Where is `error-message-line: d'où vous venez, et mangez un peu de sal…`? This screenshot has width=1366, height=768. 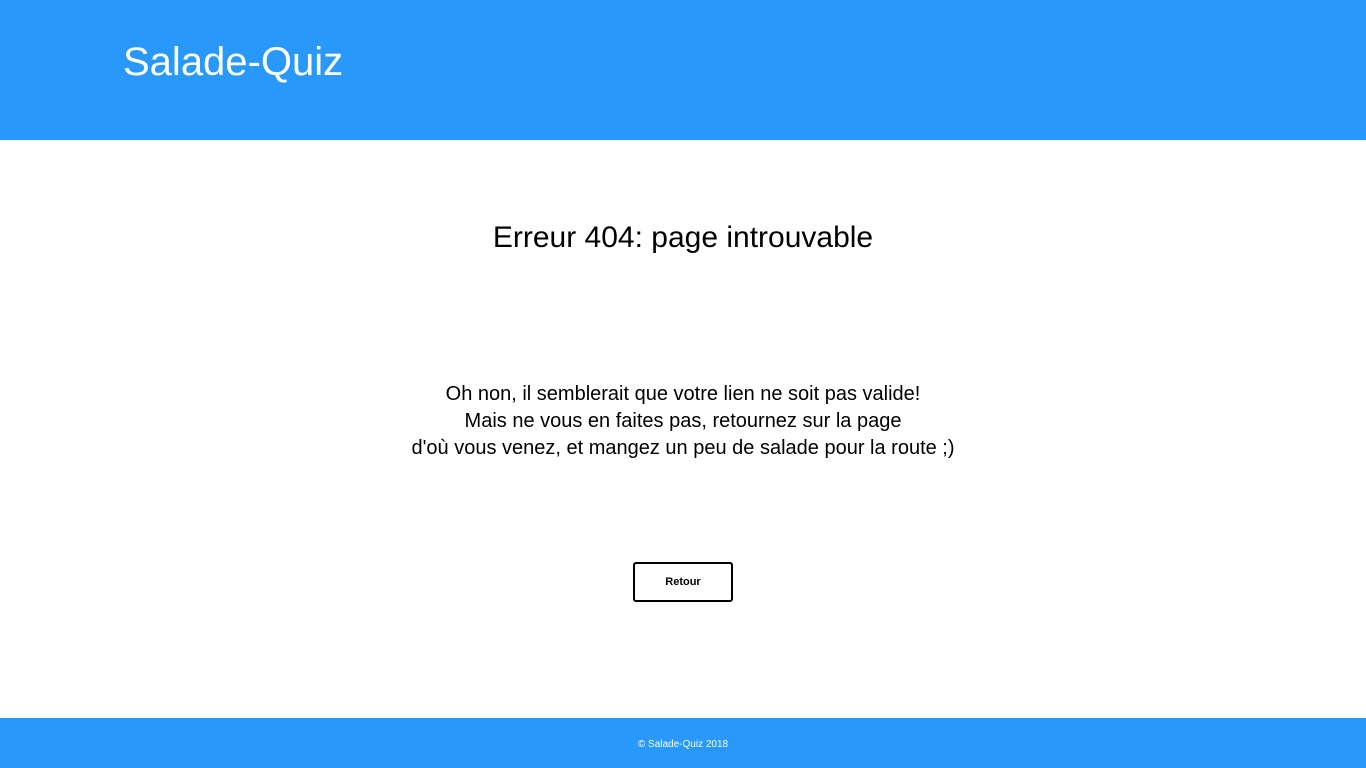
error-message-line: d'où vous venez, et mangez un peu de sal… is located at coordinates (683, 448).